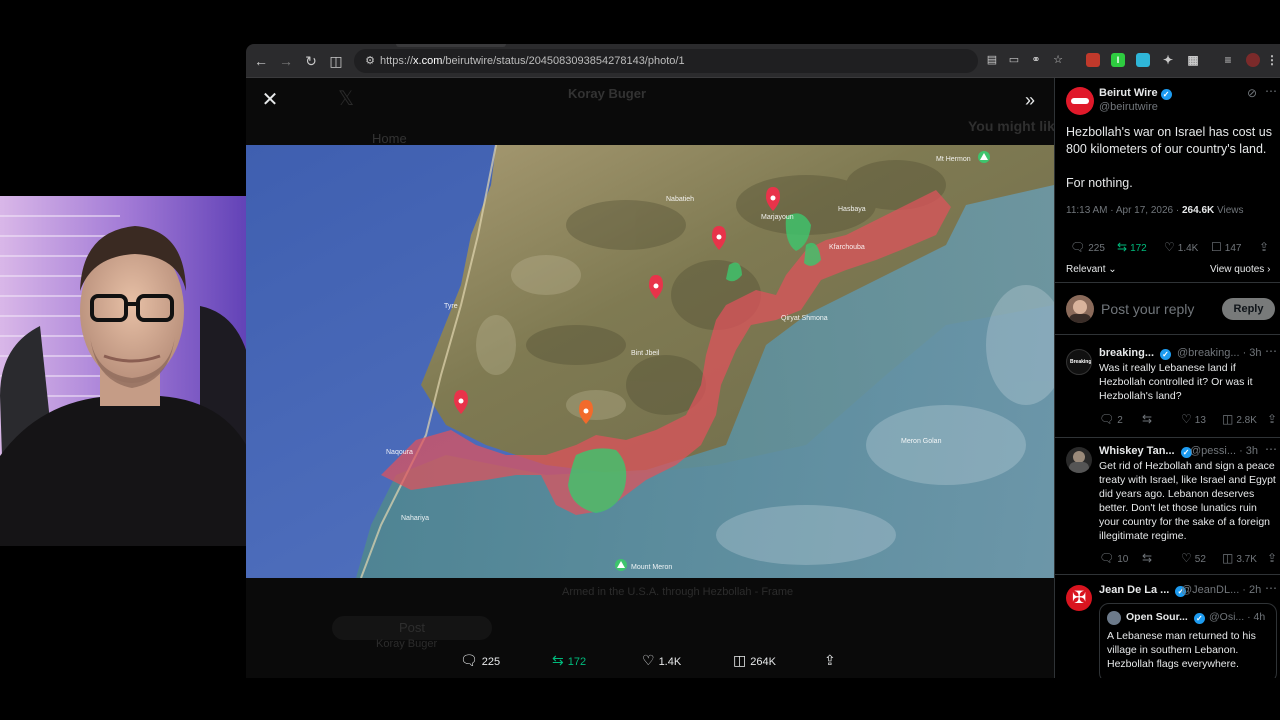  What do you see at coordinates (1099, 183) in the screenshot?
I see `post-text-2: For nothing.` at bounding box center [1099, 183].